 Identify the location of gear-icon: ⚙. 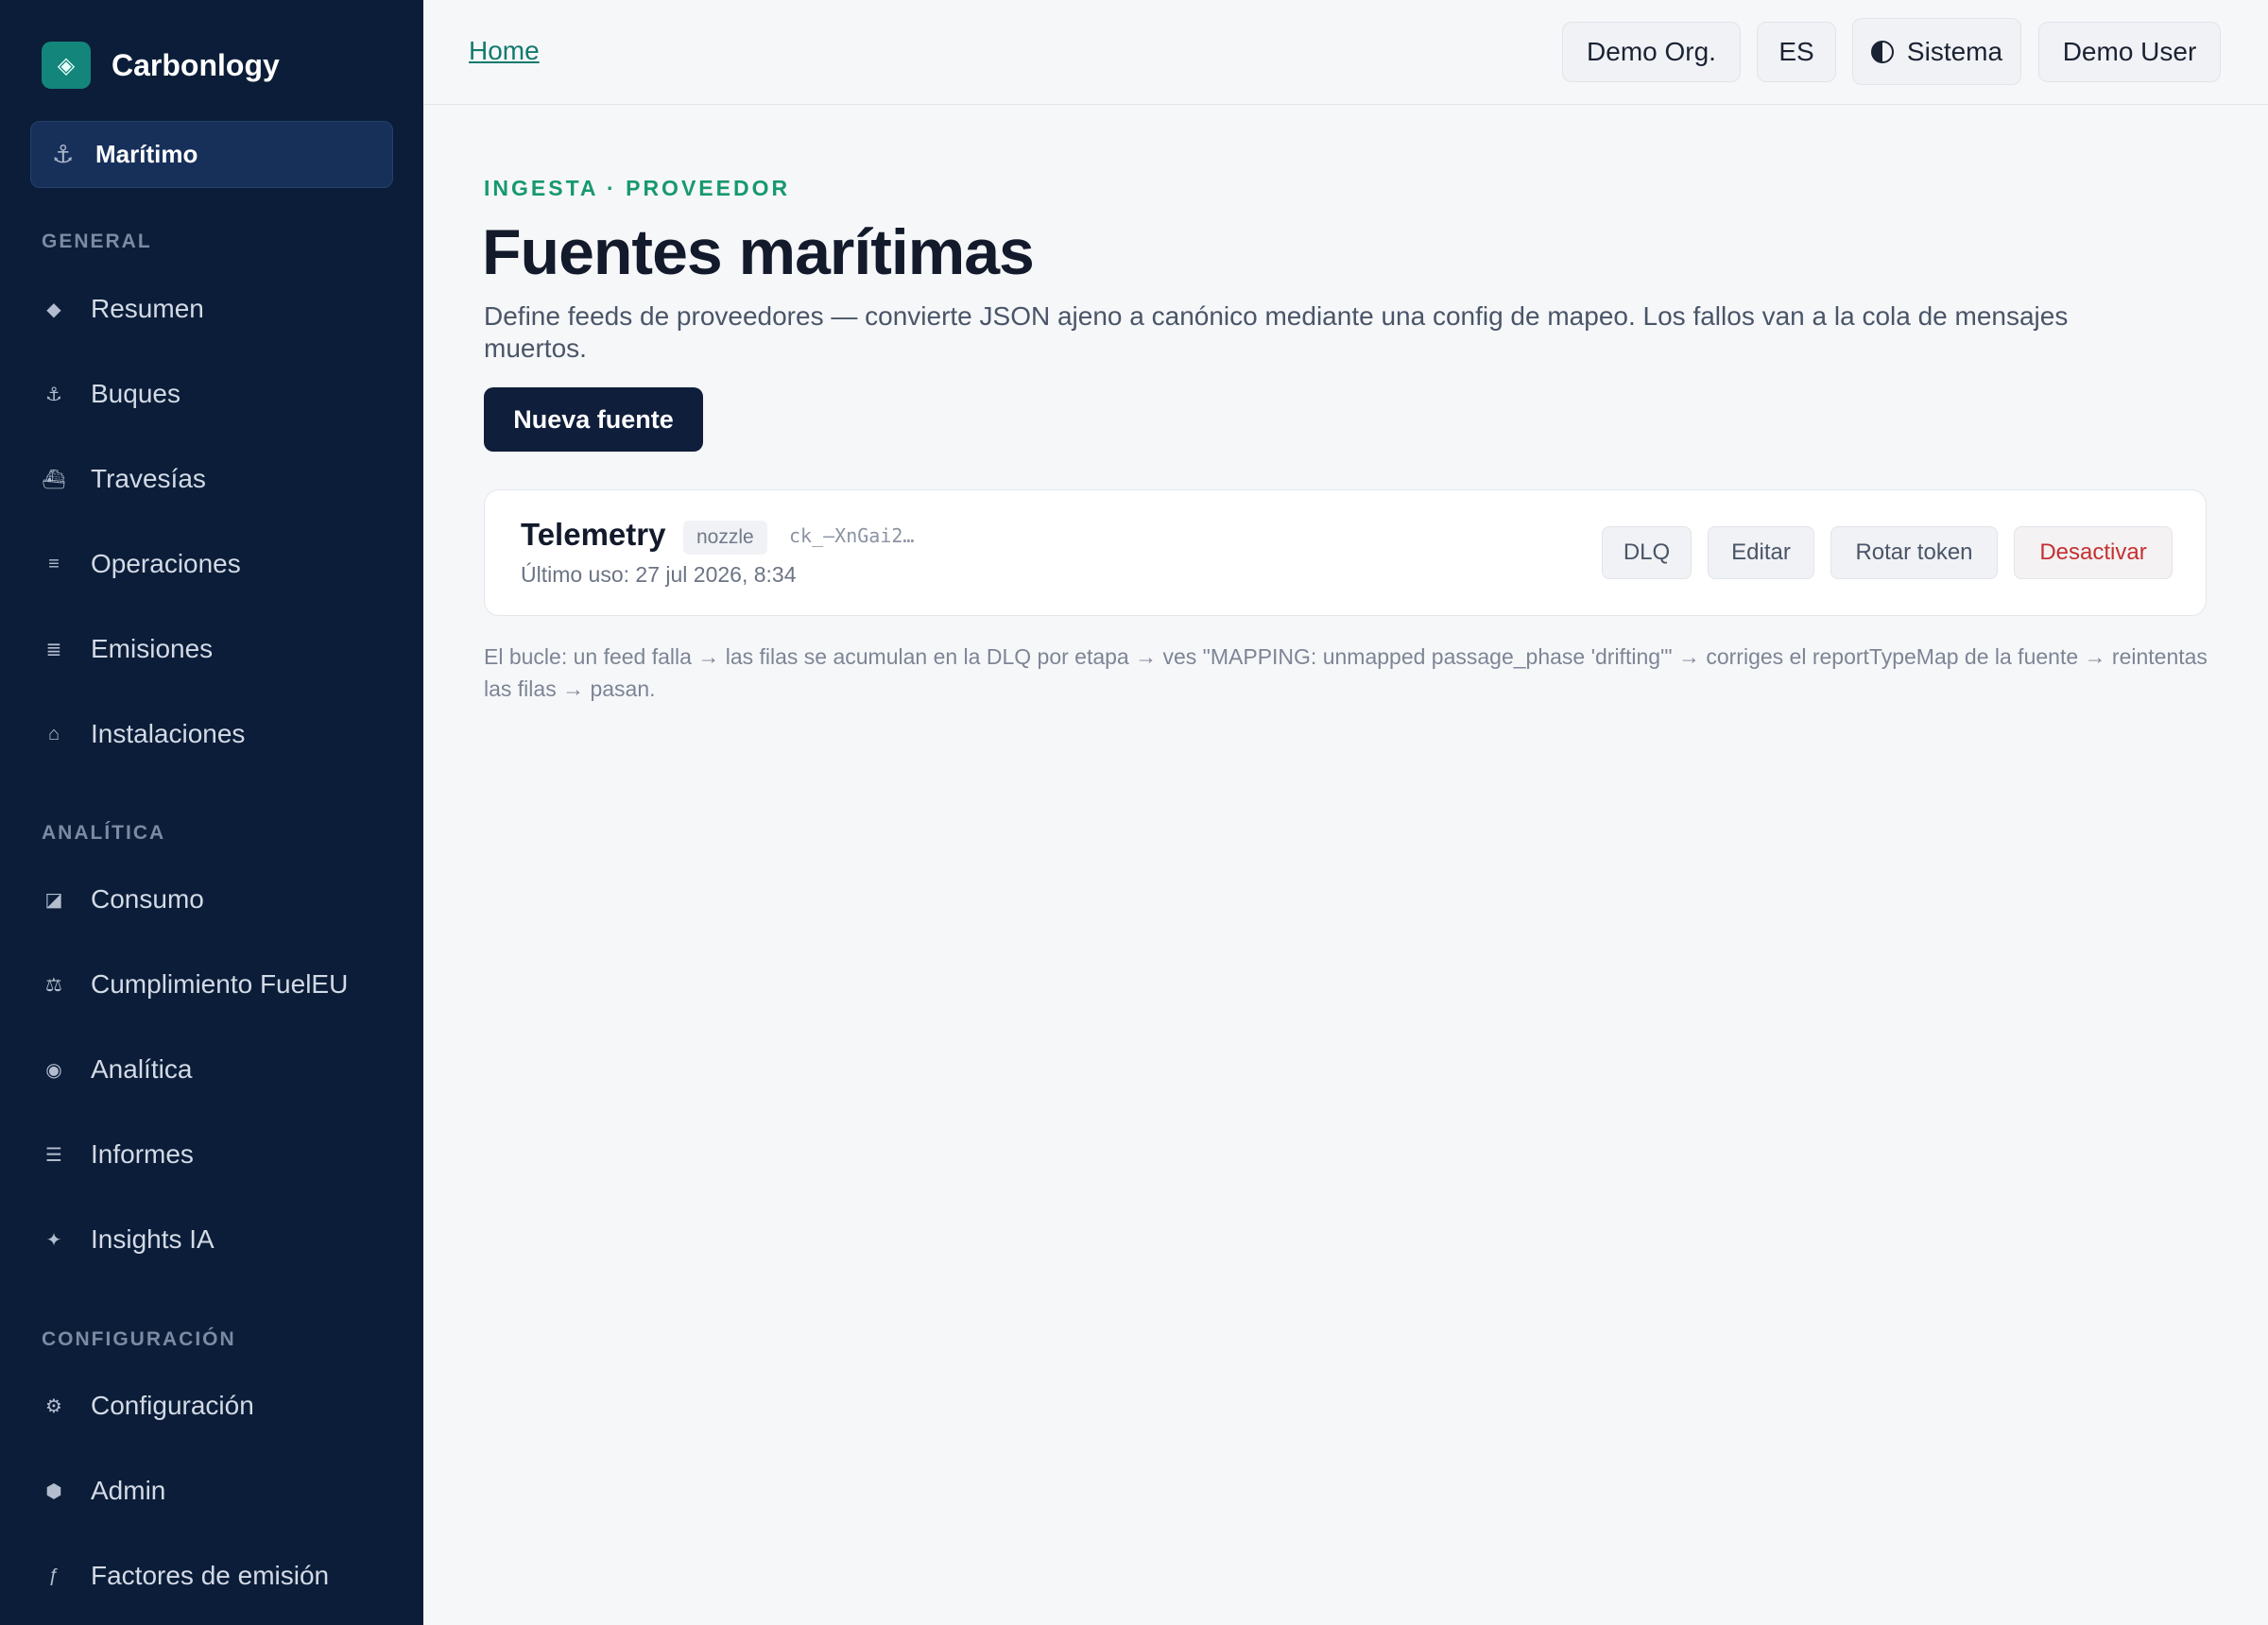
(53, 1406).